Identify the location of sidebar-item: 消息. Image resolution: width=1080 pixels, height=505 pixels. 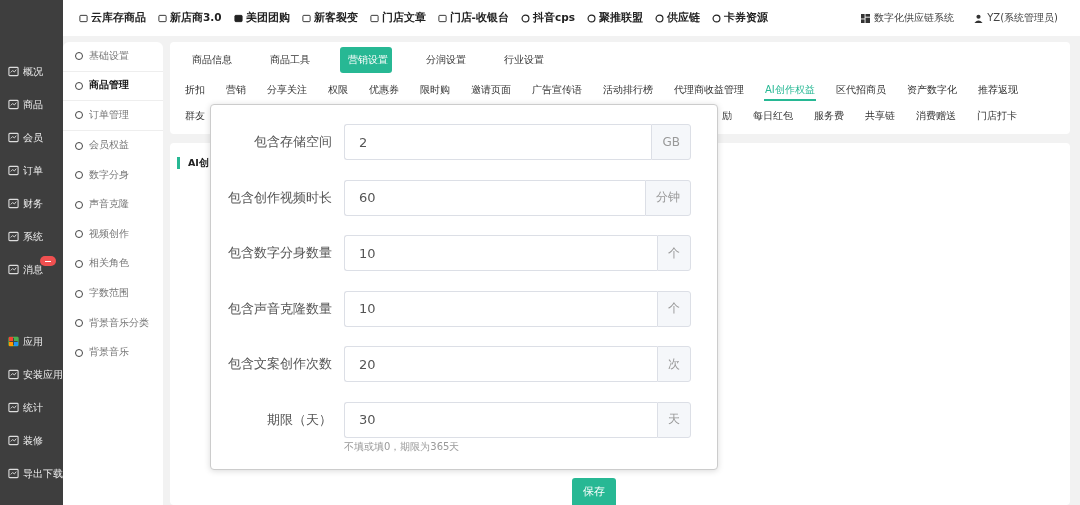
(31, 269).